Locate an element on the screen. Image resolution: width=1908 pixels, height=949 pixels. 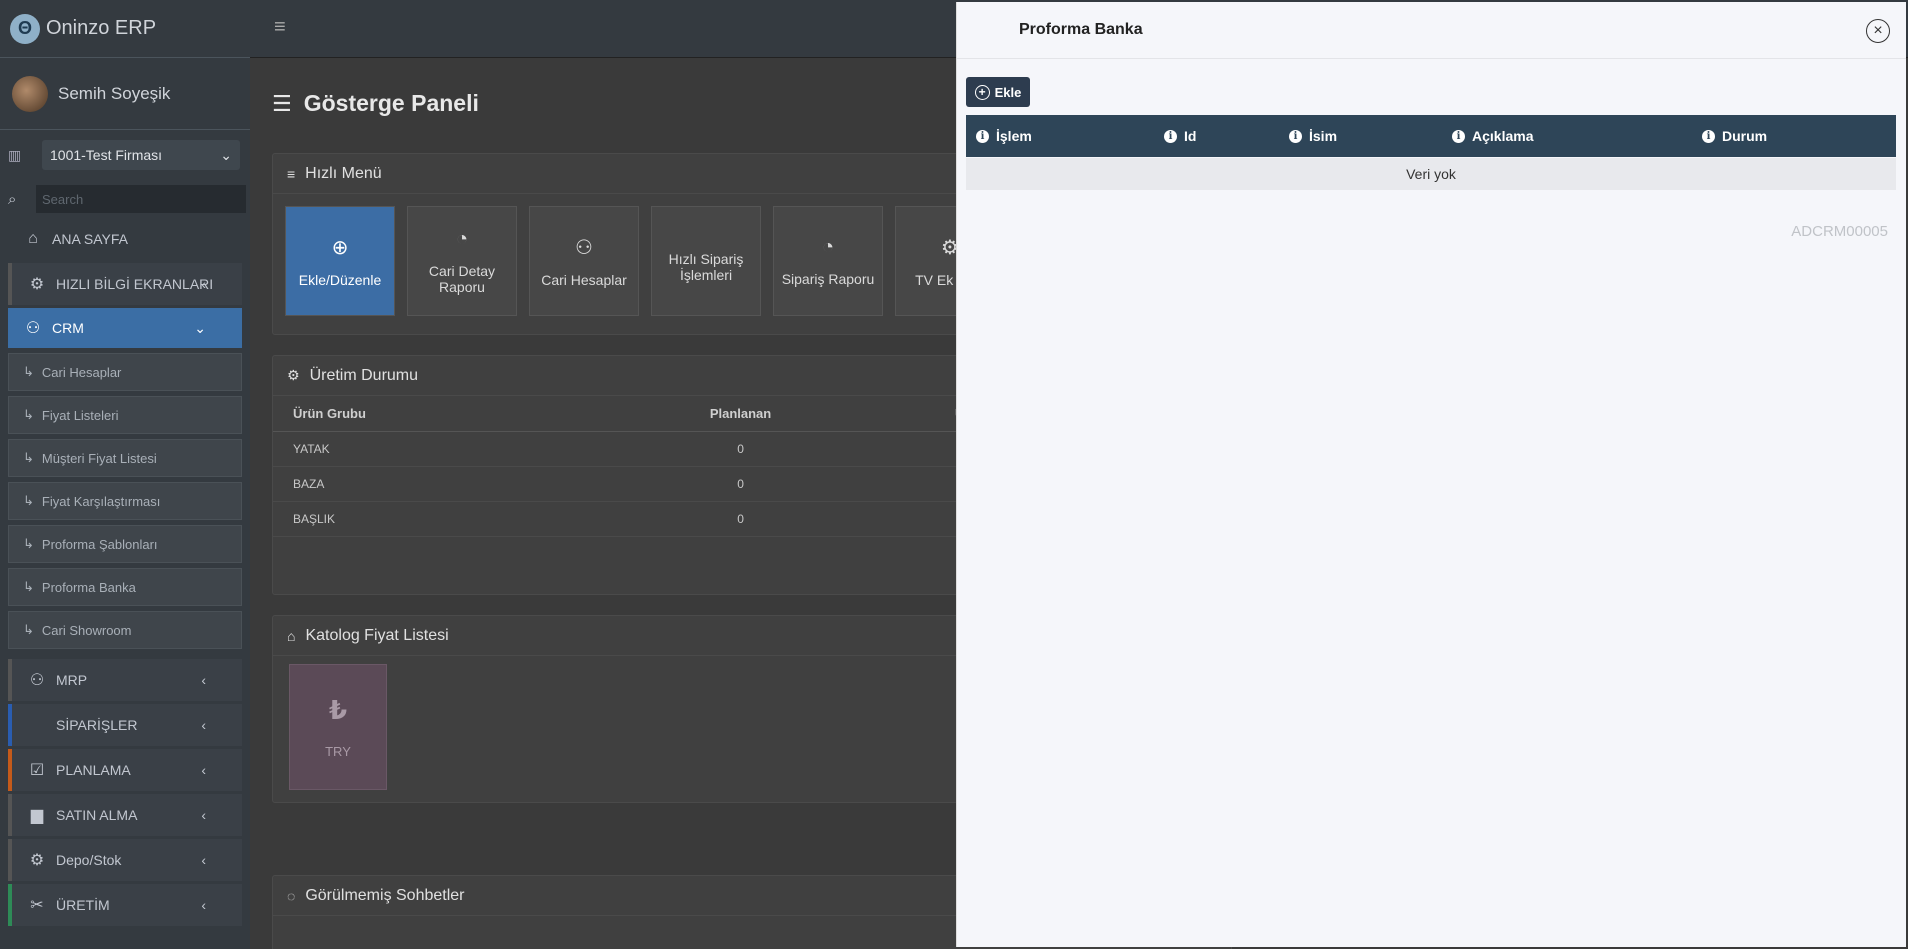
column-header-islem: i İşlem is located at coordinates (1004, 136).